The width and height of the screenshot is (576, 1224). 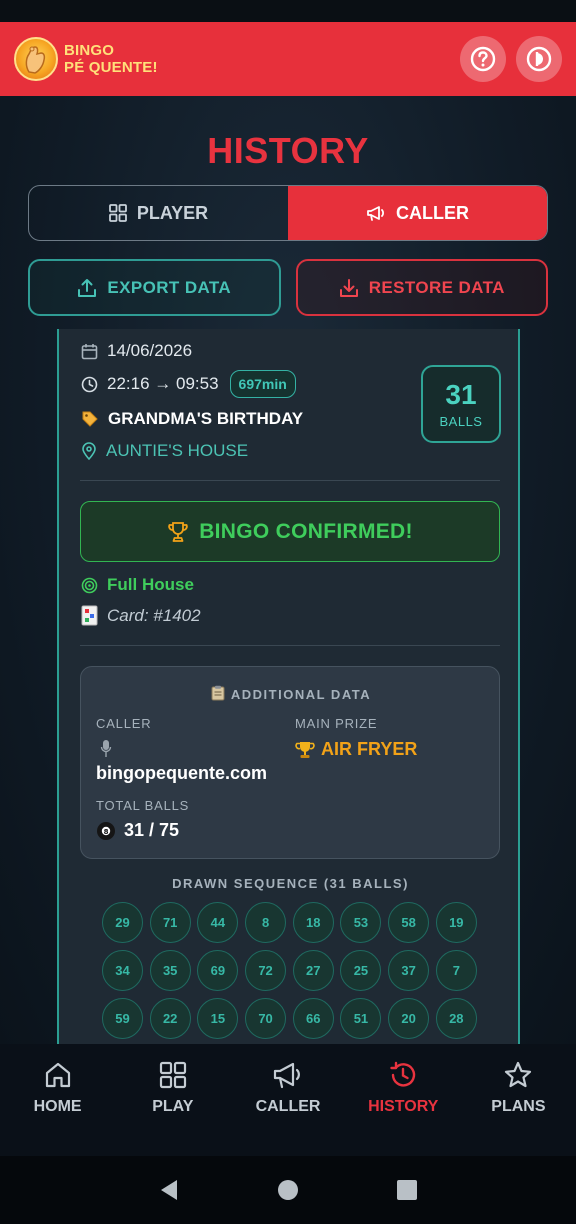 I want to click on drawn-ball: 35, so click(x=170, y=970).